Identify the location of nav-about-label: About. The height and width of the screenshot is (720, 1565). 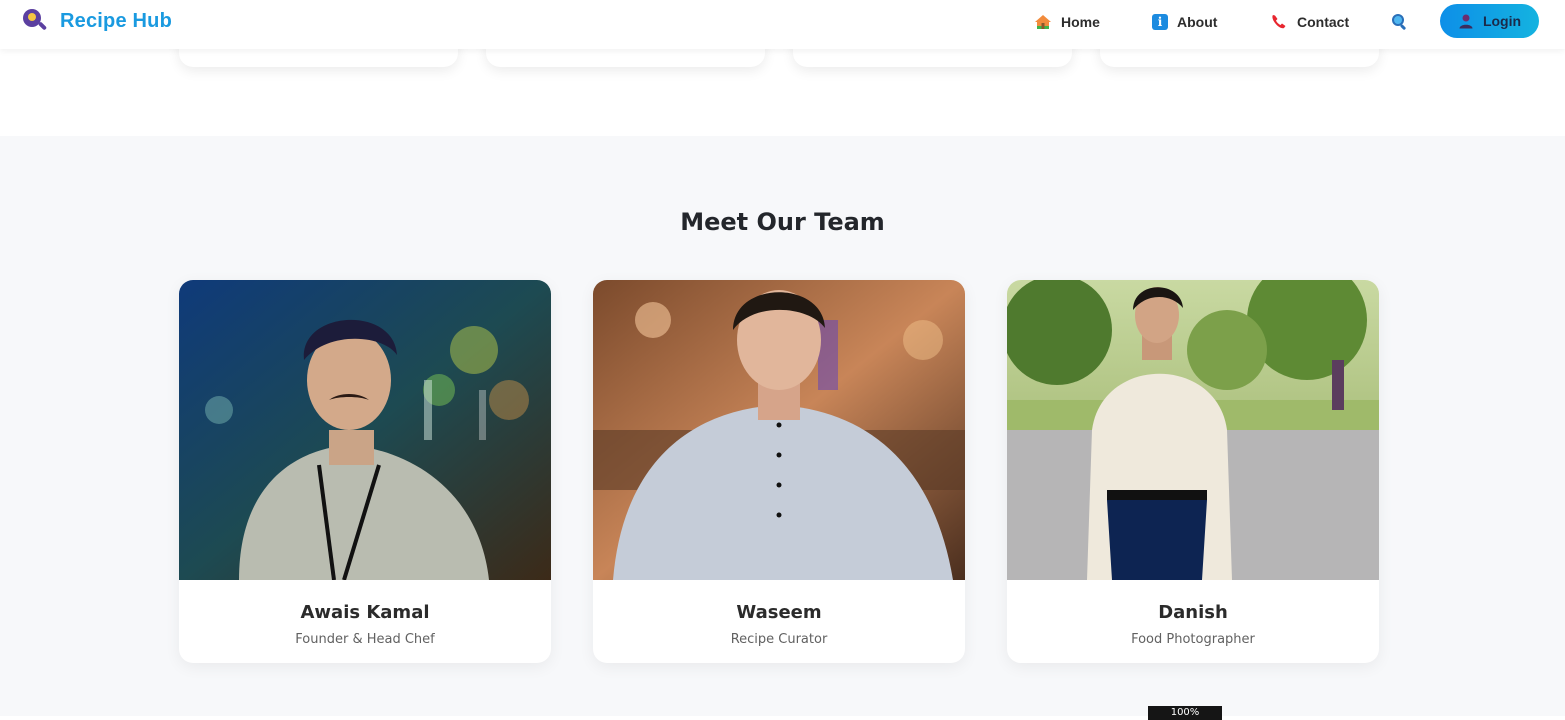
(1197, 21).